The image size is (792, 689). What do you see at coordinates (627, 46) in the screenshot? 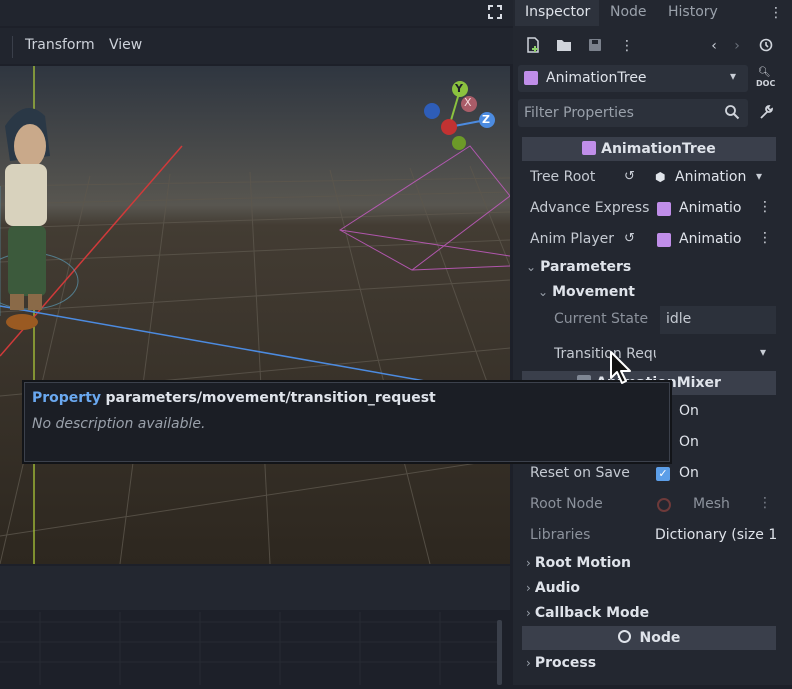
I see `resource-menu-icon: ⋮` at bounding box center [627, 46].